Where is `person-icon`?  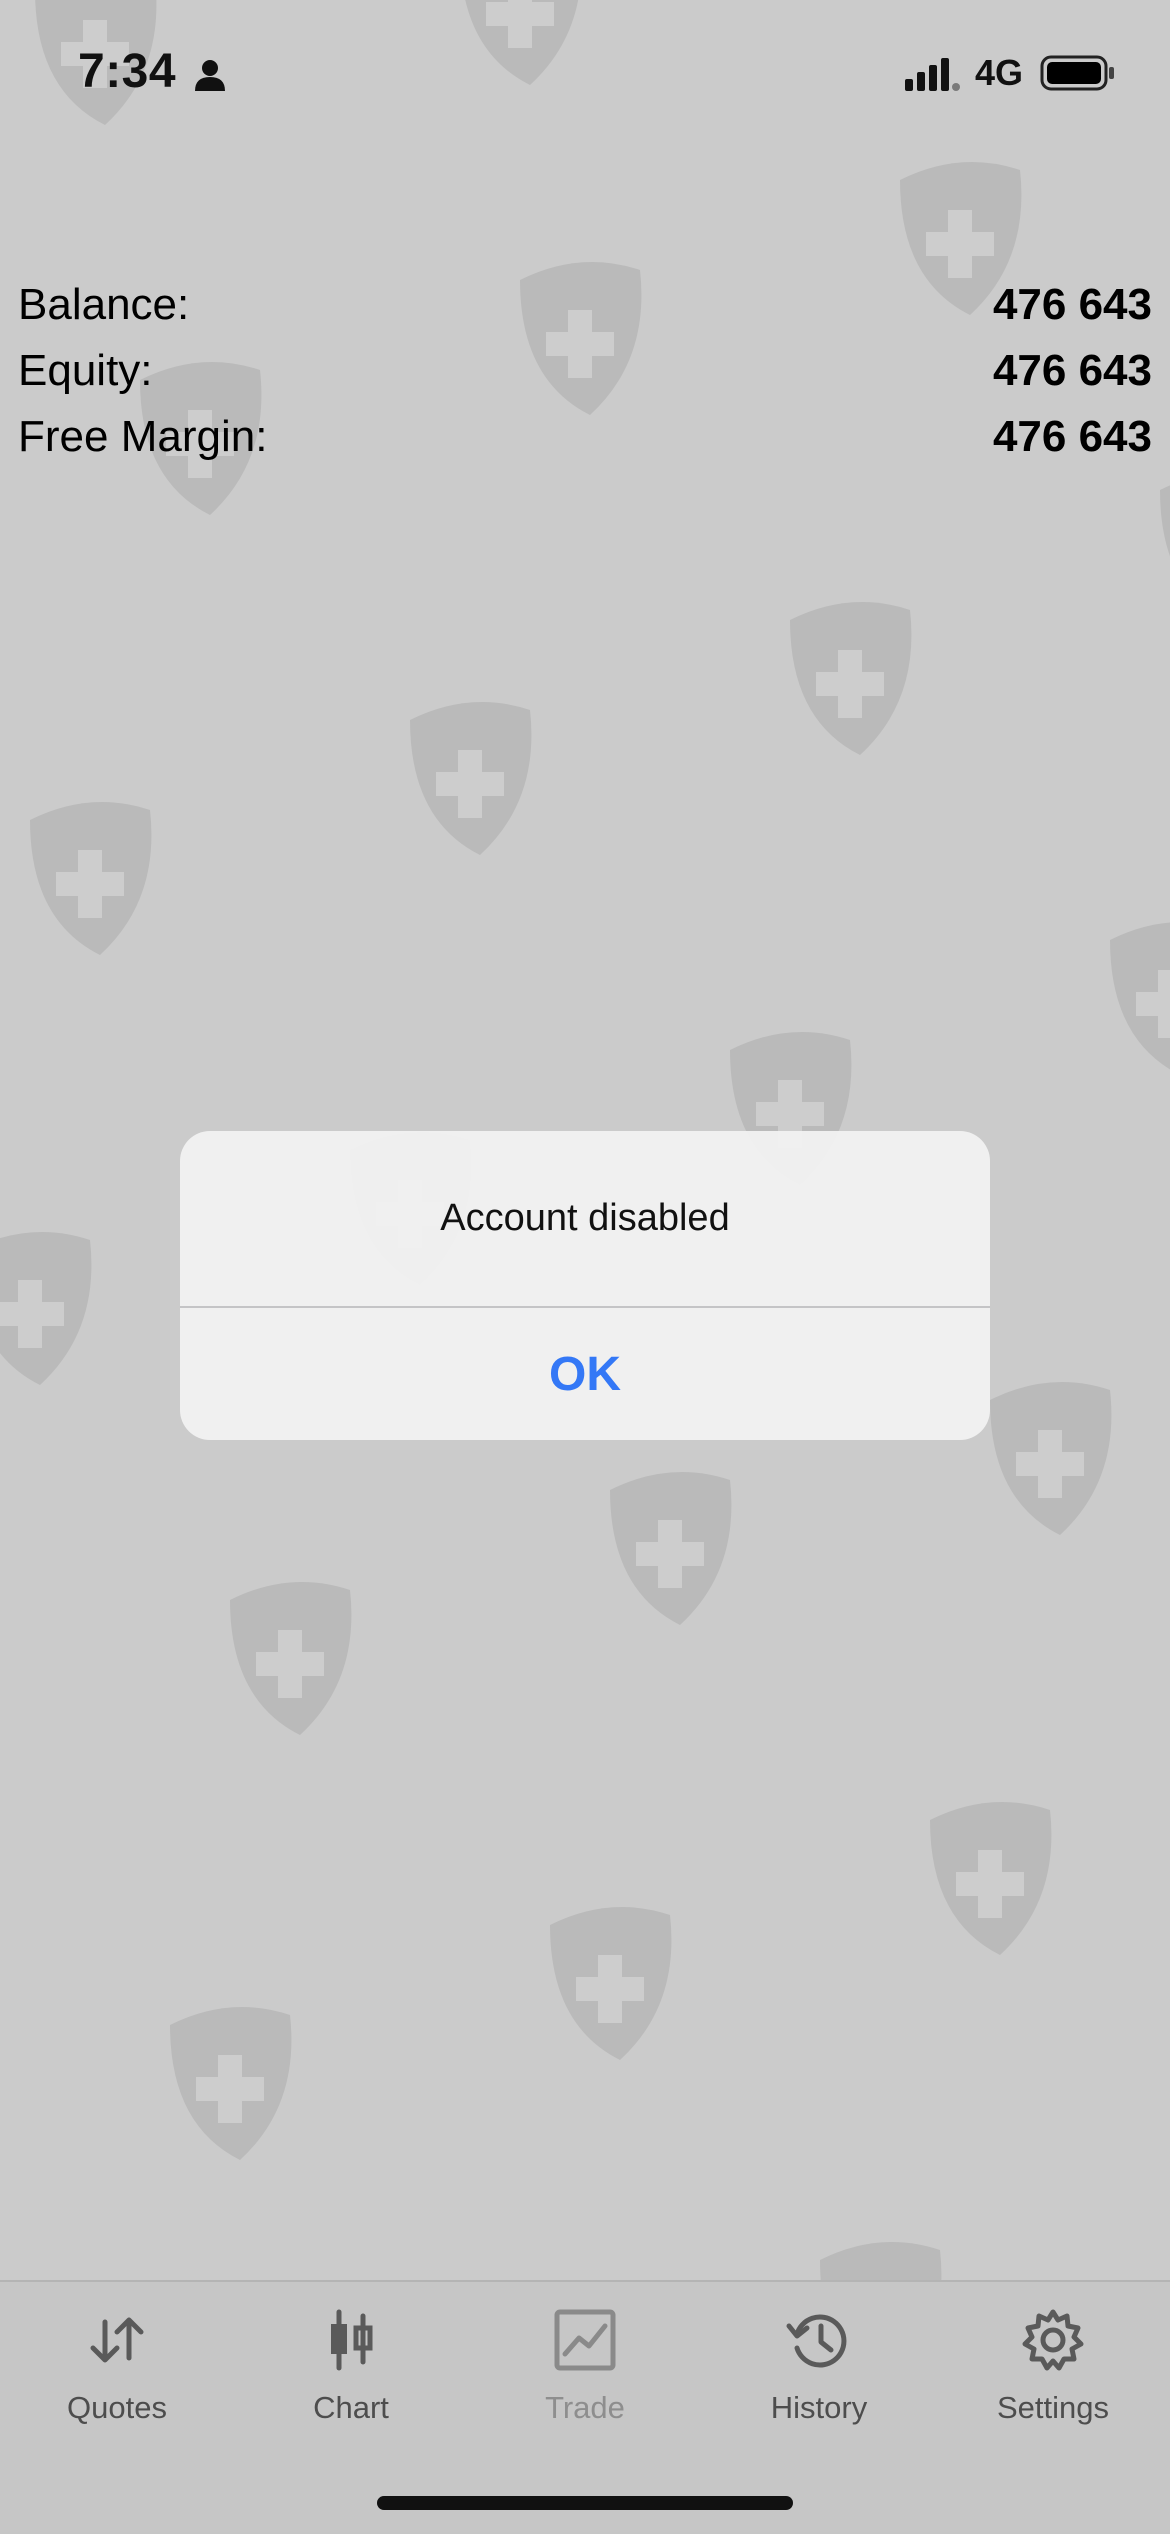 person-icon is located at coordinates (210, 75).